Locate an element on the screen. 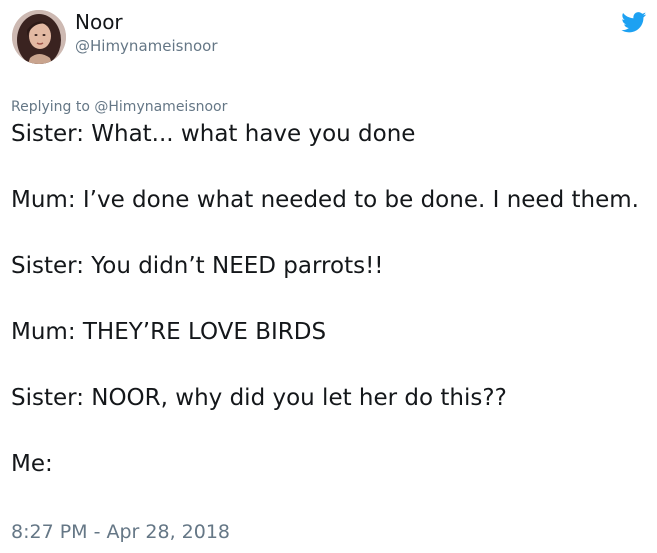  tweet-line: Sister: What... what have you done is located at coordinates (213, 134).